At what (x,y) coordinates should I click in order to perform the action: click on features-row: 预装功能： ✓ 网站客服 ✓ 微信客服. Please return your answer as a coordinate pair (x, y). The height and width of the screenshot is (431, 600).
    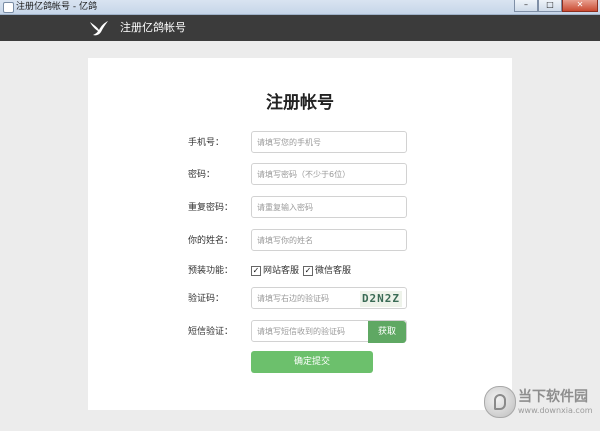
    Looking at the image, I should click on (300, 271).